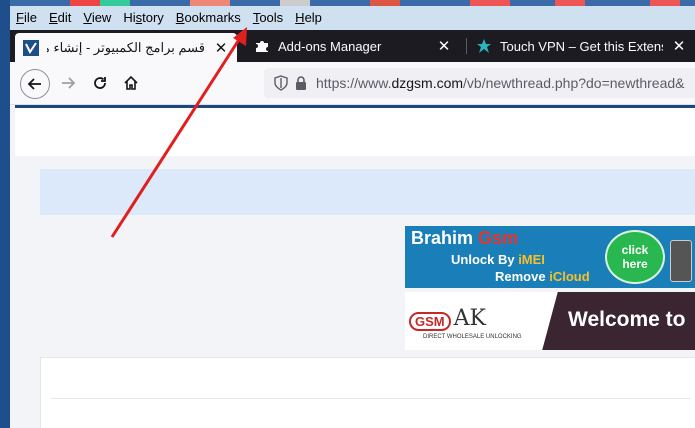  I want to click on lock-icon, so click(301, 83).